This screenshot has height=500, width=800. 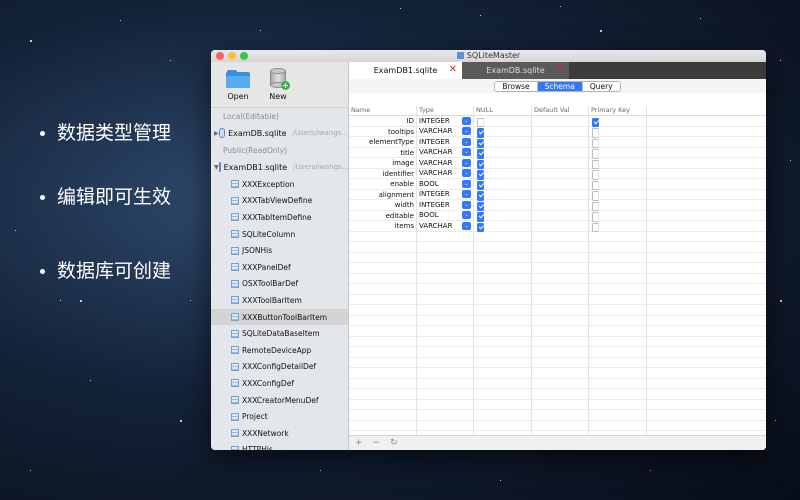 What do you see at coordinates (279, 317) in the screenshot?
I see `sidebar-table-item: XXXButtonToolBarItem` at bounding box center [279, 317].